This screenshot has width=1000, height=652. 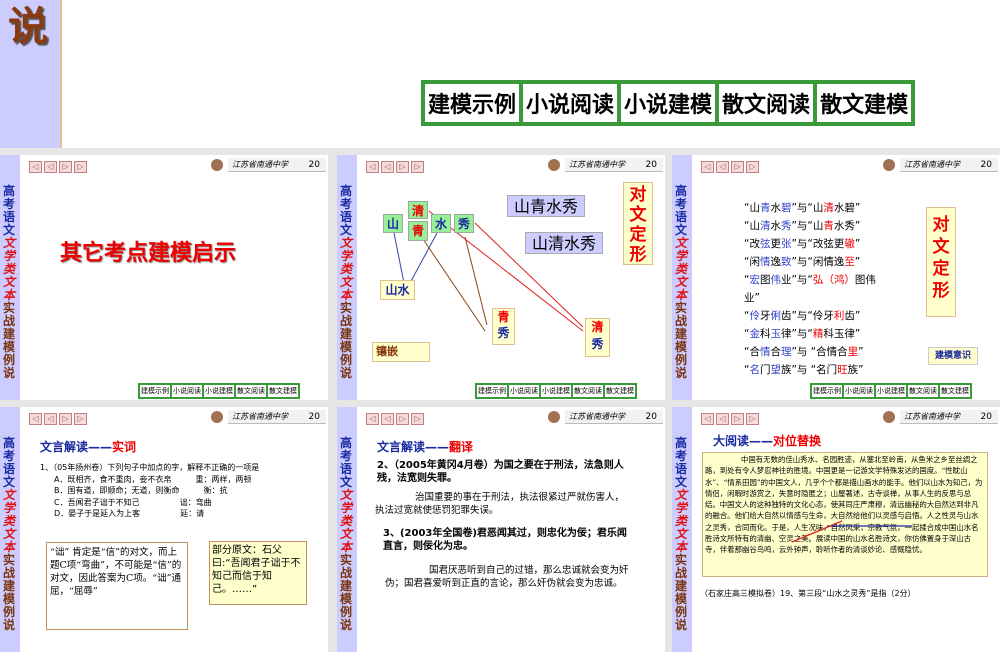 What do you see at coordinates (564, 243) in the screenshot?
I see `phrase-box-2: 山清水秀` at bounding box center [564, 243].